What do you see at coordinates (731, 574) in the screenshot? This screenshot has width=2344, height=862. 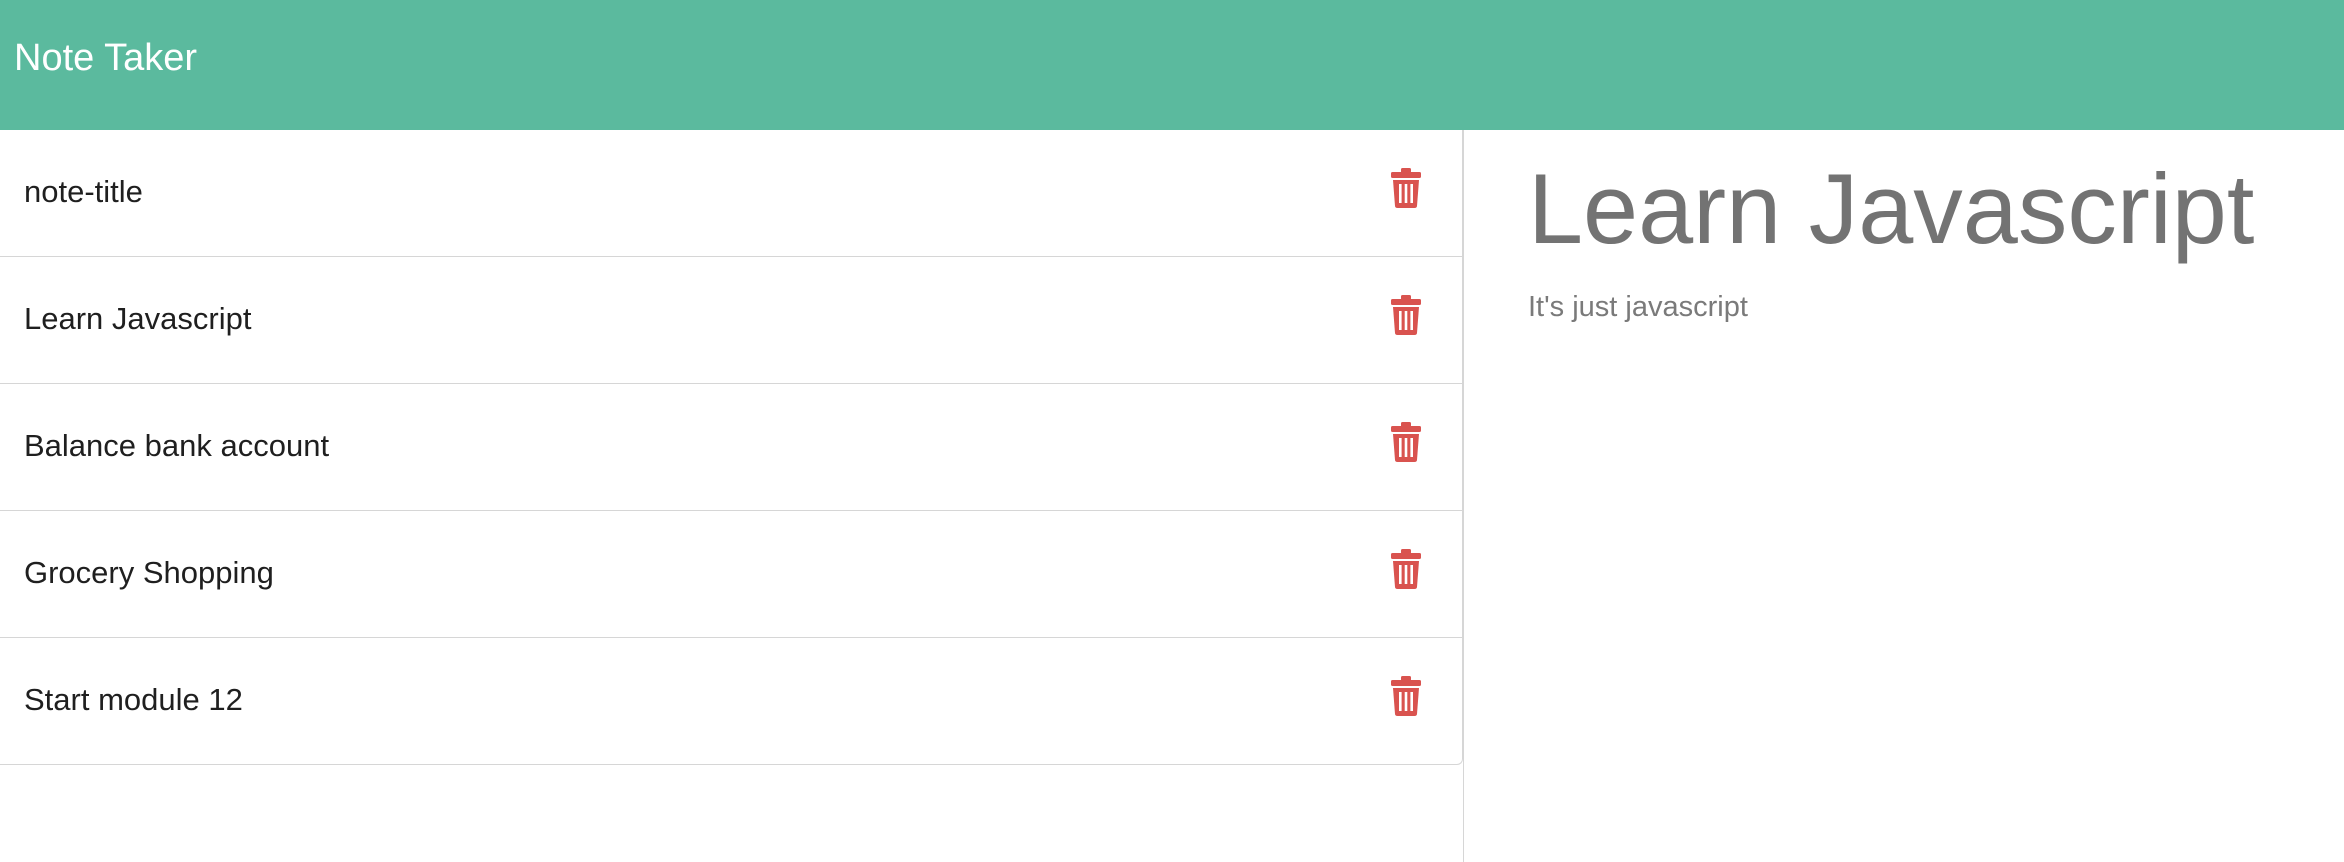 I see `note-list-item: Grocery Shopping` at bounding box center [731, 574].